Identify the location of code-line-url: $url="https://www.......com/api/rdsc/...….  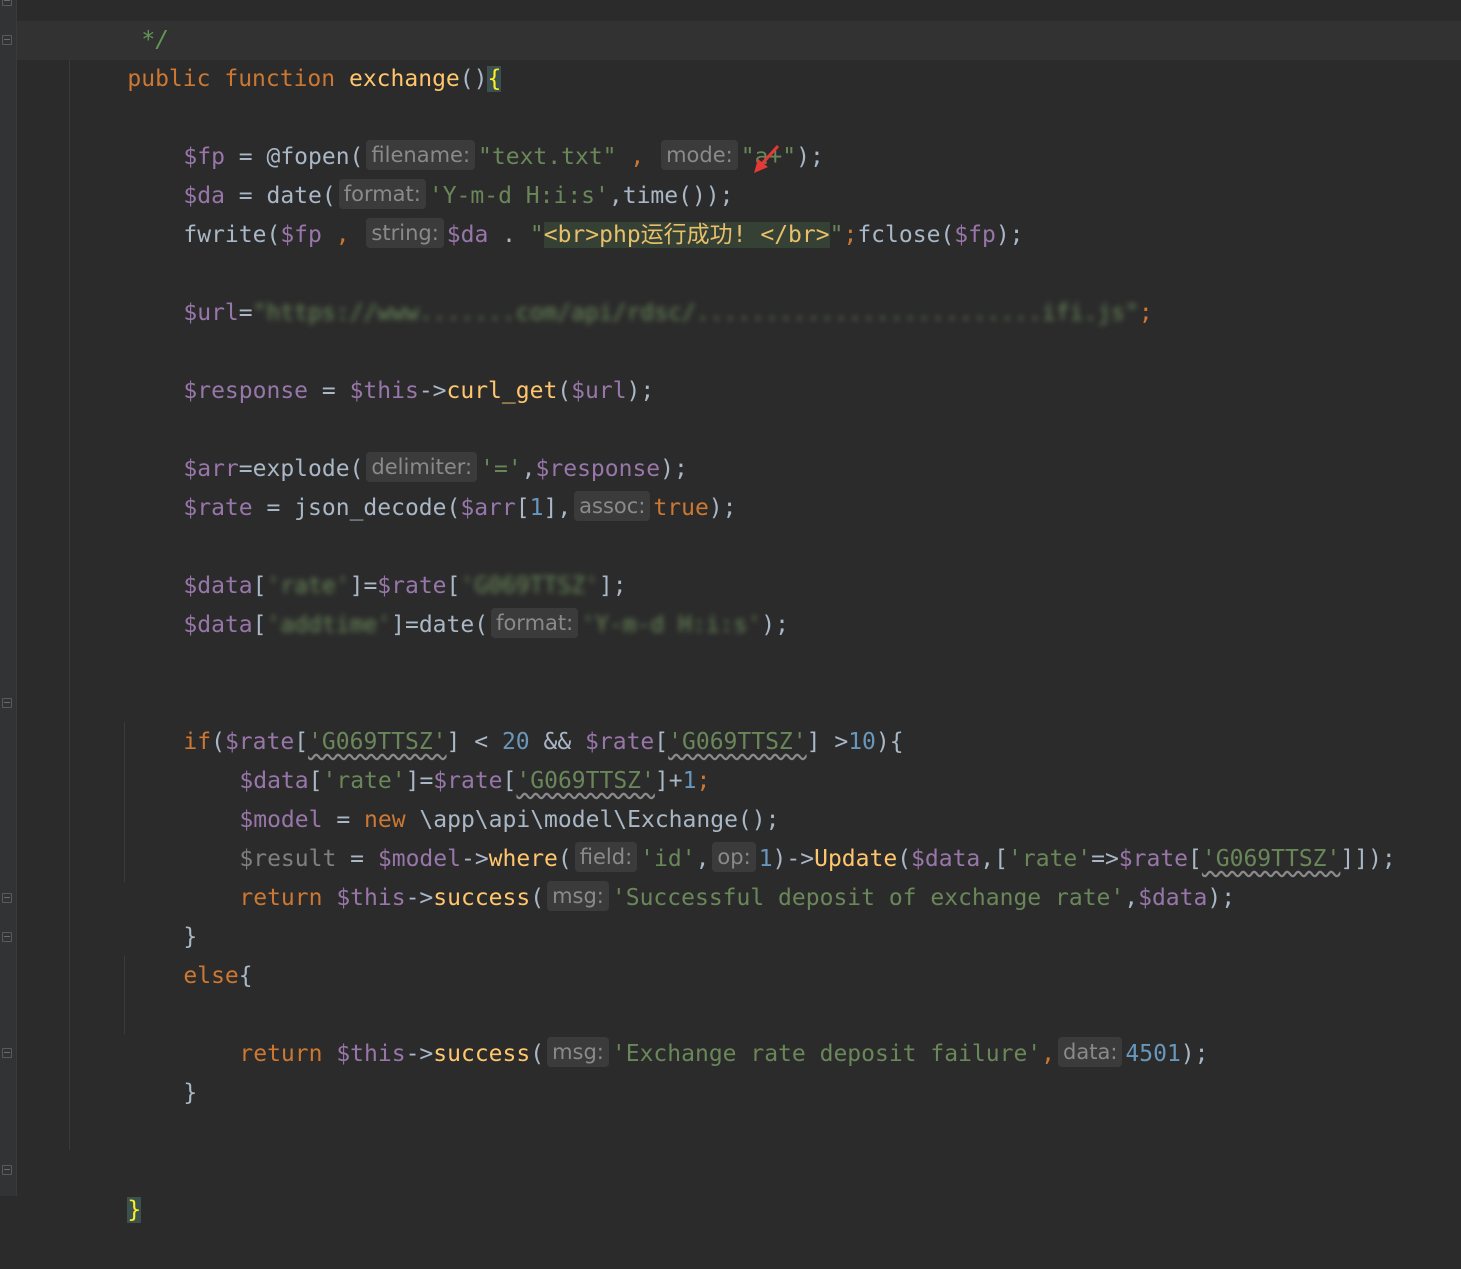
(668, 313).